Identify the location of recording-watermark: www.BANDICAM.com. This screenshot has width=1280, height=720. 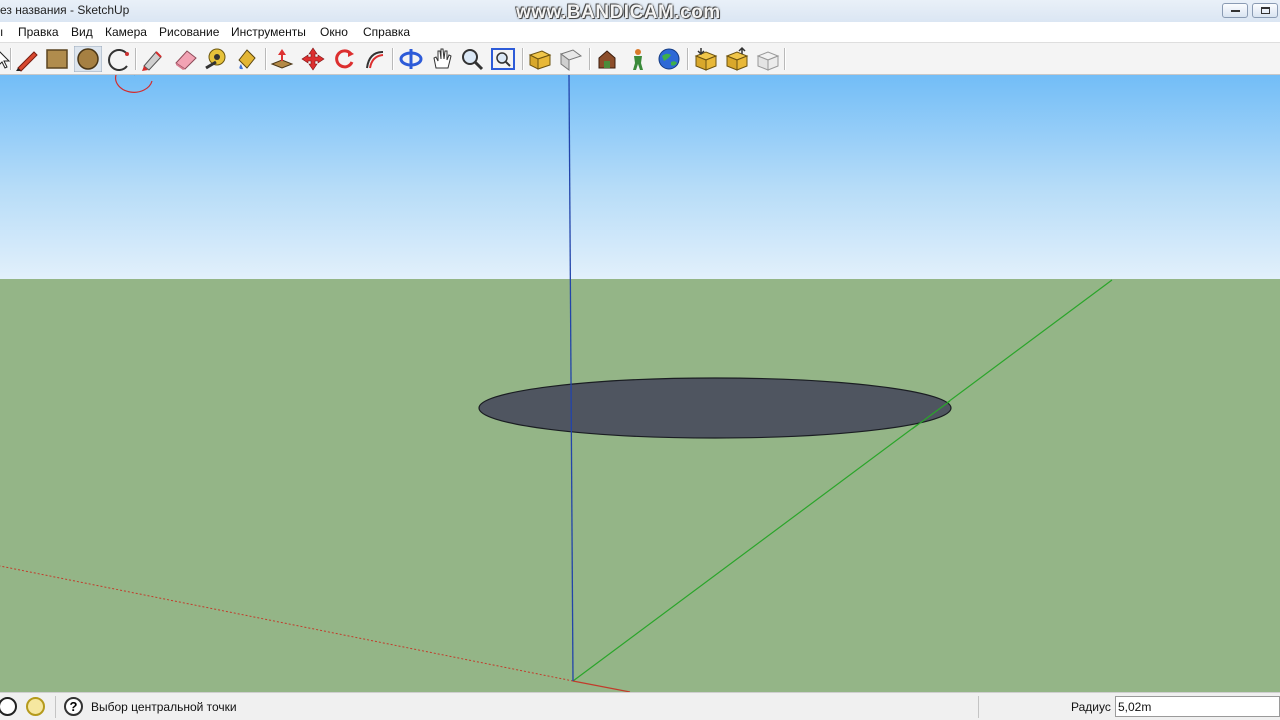
(618, 12).